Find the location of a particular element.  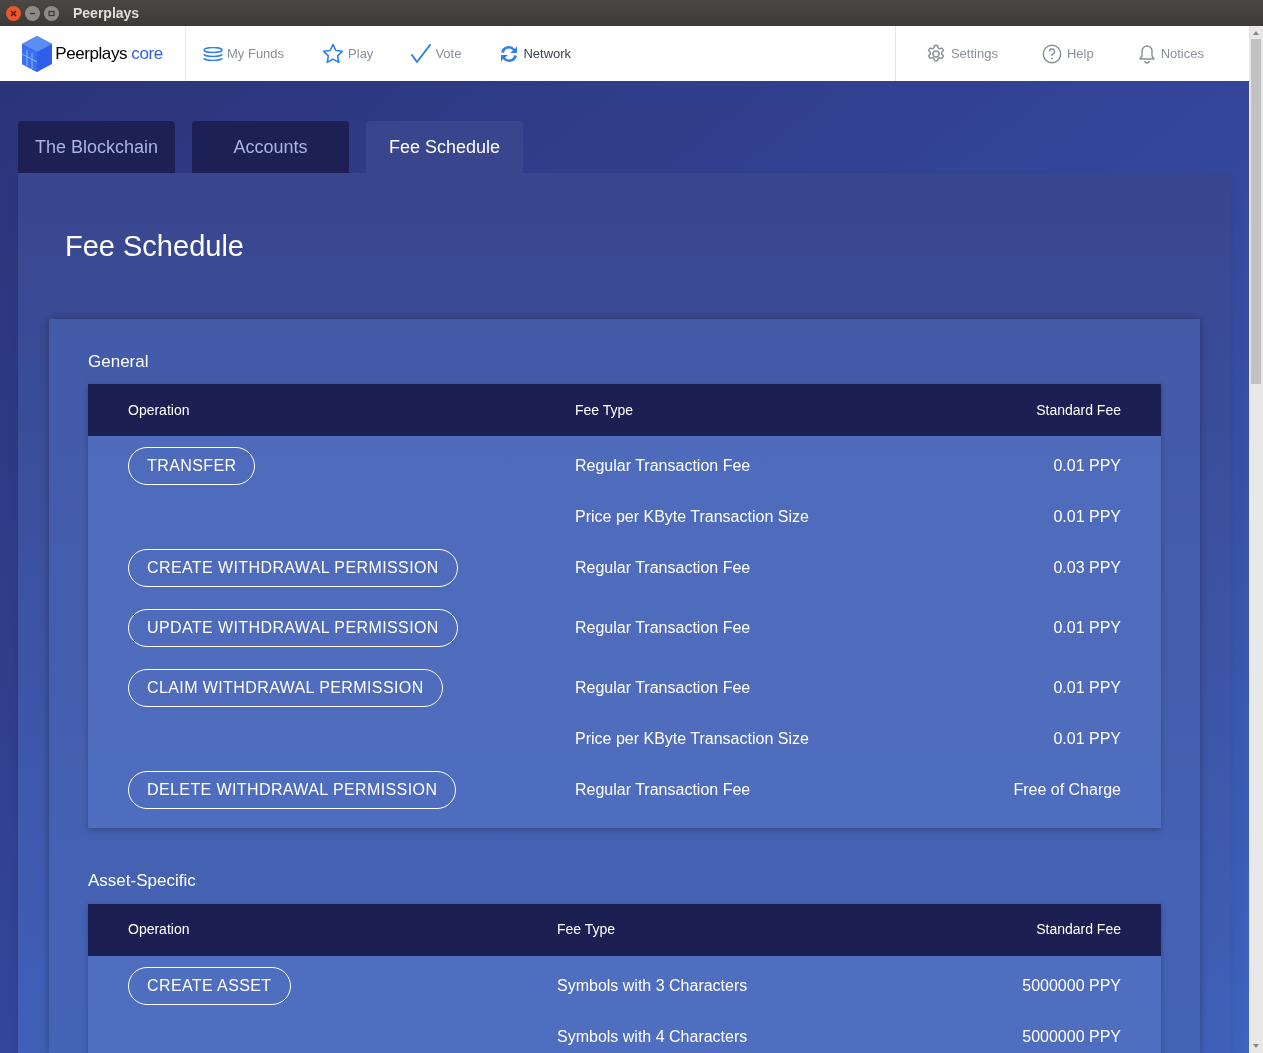

maximize-icon is located at coordinates (51, 13).